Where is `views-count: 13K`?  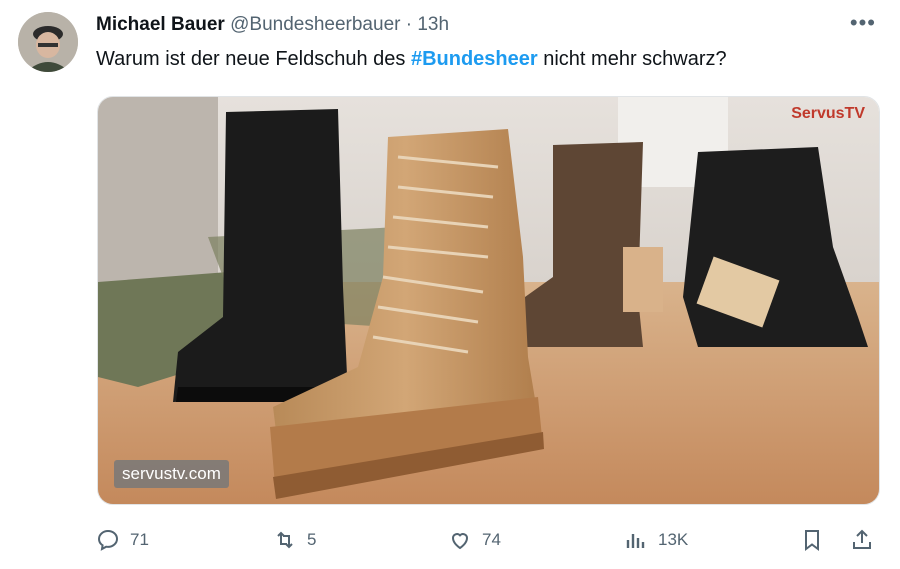
views-count: 13K is located at coordinates (673, 539).